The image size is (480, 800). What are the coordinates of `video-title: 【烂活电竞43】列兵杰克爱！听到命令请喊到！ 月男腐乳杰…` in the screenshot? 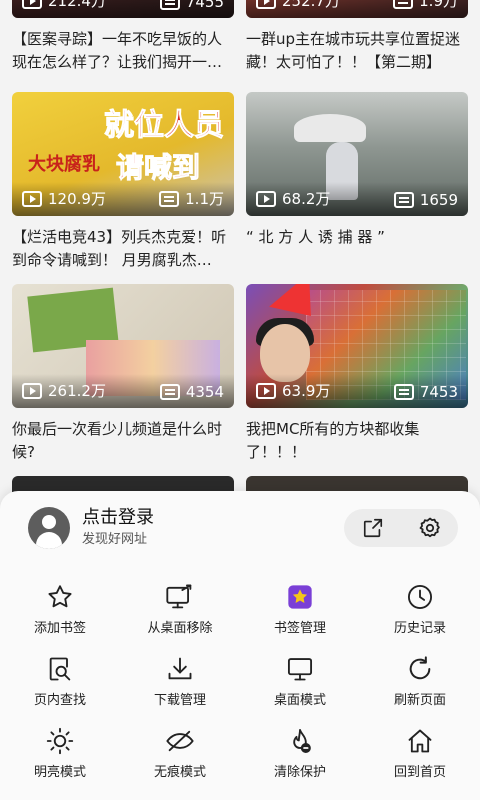 It's located at (123, 249).